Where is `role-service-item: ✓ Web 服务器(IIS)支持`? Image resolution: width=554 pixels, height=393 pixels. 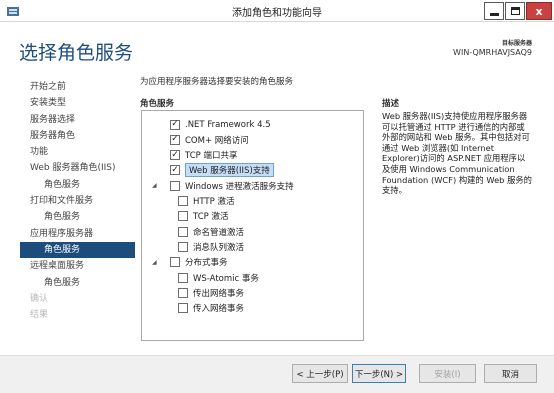 role-service-item: ✓ Web 服务器(IIS)支持 is located at coordinates (213, 170).